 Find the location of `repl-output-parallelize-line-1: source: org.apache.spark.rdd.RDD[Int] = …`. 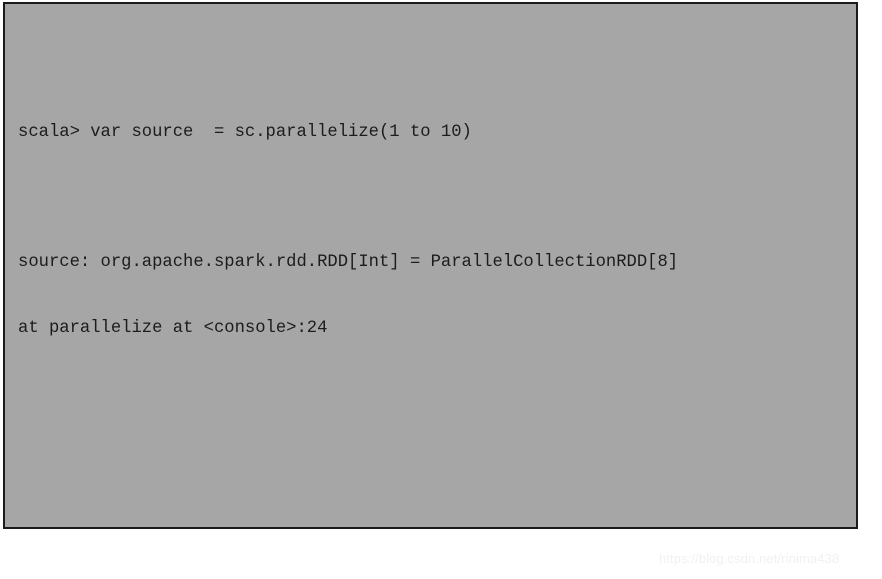

repl-output-parallelize-line-1: source: org.apache.spark.rdd.RDD[Int] = … is located at coordinates (348, 262).